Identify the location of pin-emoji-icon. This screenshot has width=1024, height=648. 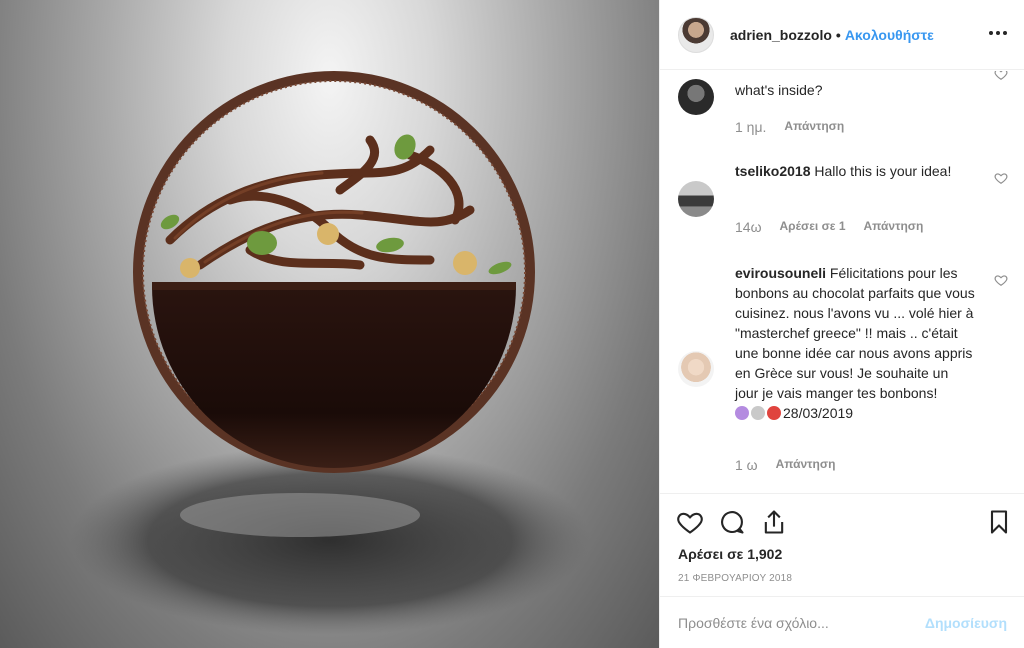
(774, 413).